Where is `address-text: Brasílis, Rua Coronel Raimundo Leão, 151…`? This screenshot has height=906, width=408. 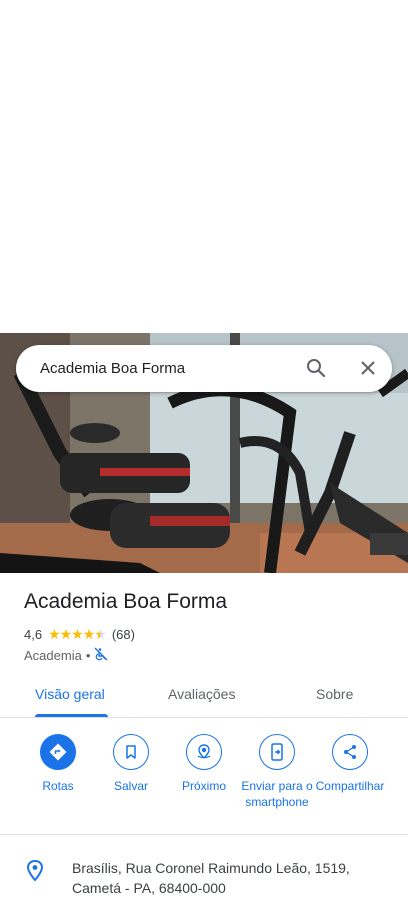
address-text: Brasílis, Rua Coronel Raimundo Leão, 151… is located at coordinates (222, 878).